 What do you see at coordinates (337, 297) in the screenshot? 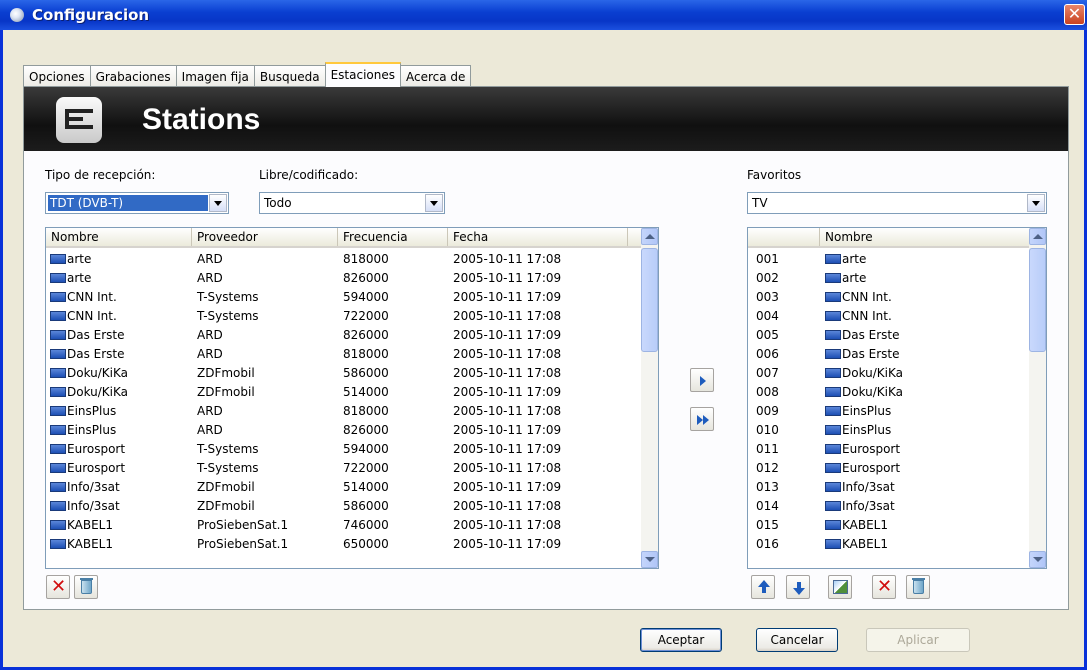
I see `table-row: CNN Int. T-Systems 594000 2005-10-11 17:09` at bounding box center [337, 297].